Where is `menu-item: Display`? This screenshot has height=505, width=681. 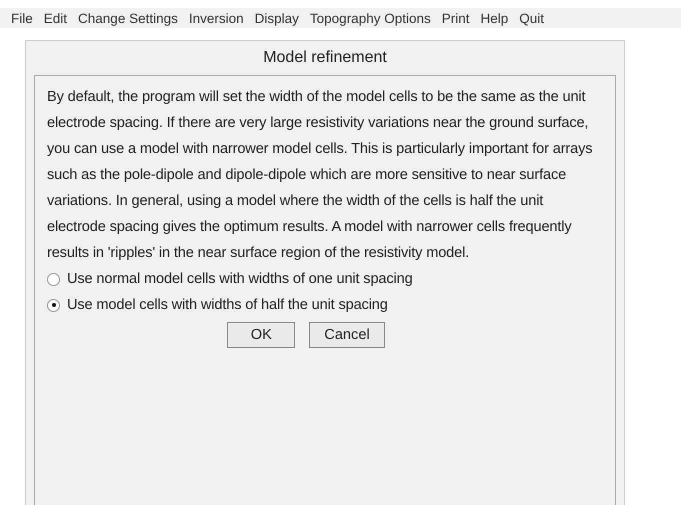 menu-item: Display is located at coordinates (277, 18).